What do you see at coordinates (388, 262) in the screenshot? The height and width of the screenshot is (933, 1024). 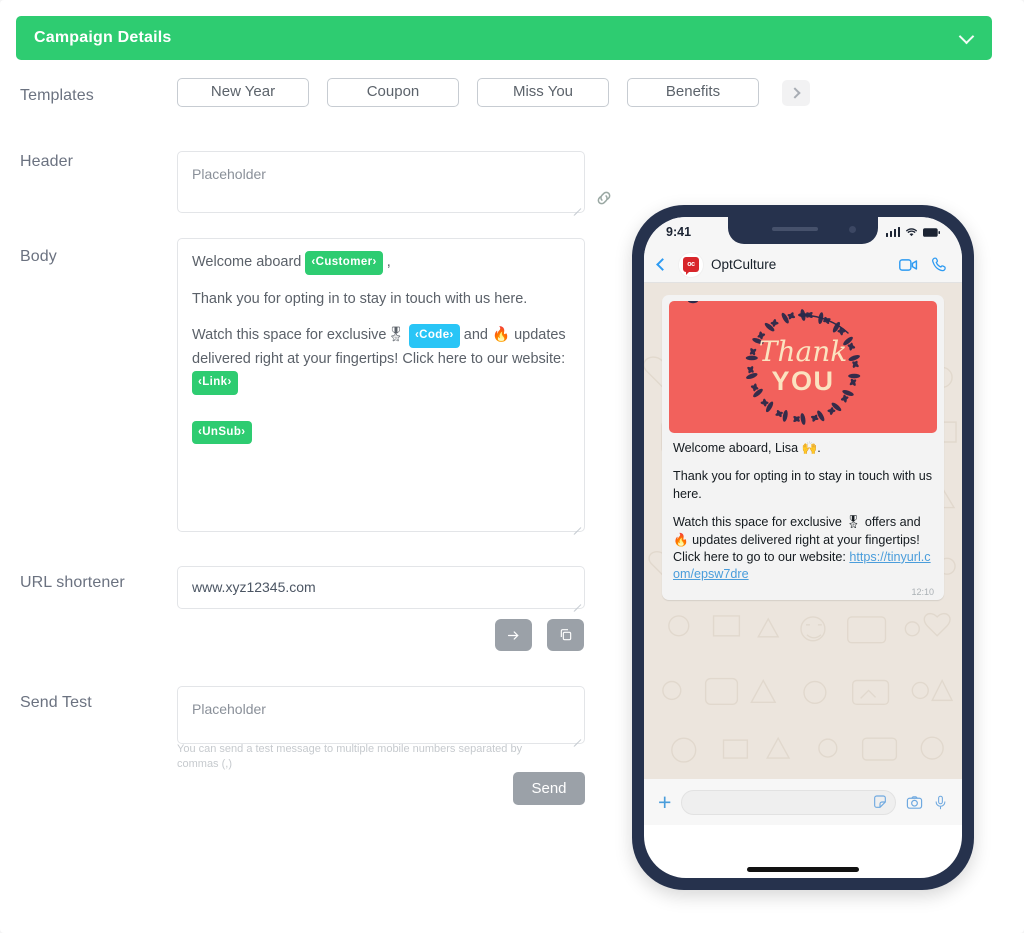 I see `body-line-1-comma: ,` at bounding box center [388, 262].